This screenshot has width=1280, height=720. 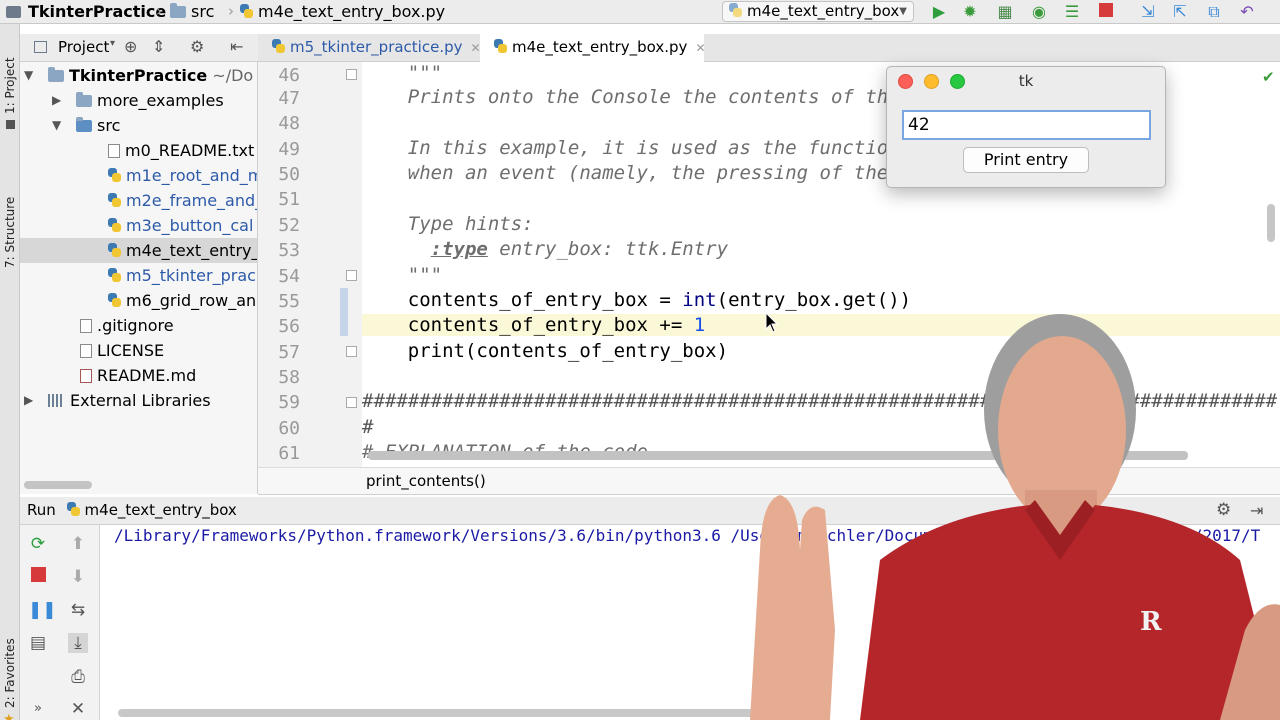 I want to click on tab-m4e-text-entry-box: m4e_text_entry_box.py ✕, so click(x=593, y=48).